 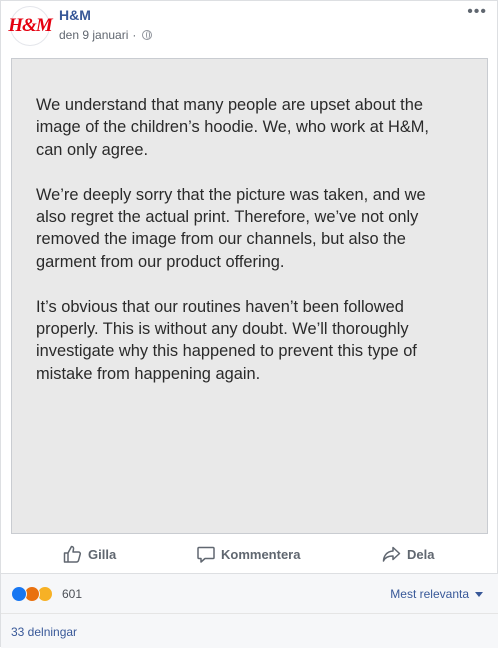 I want to click on thumbs-up-icon, so click(x=72, y=554).